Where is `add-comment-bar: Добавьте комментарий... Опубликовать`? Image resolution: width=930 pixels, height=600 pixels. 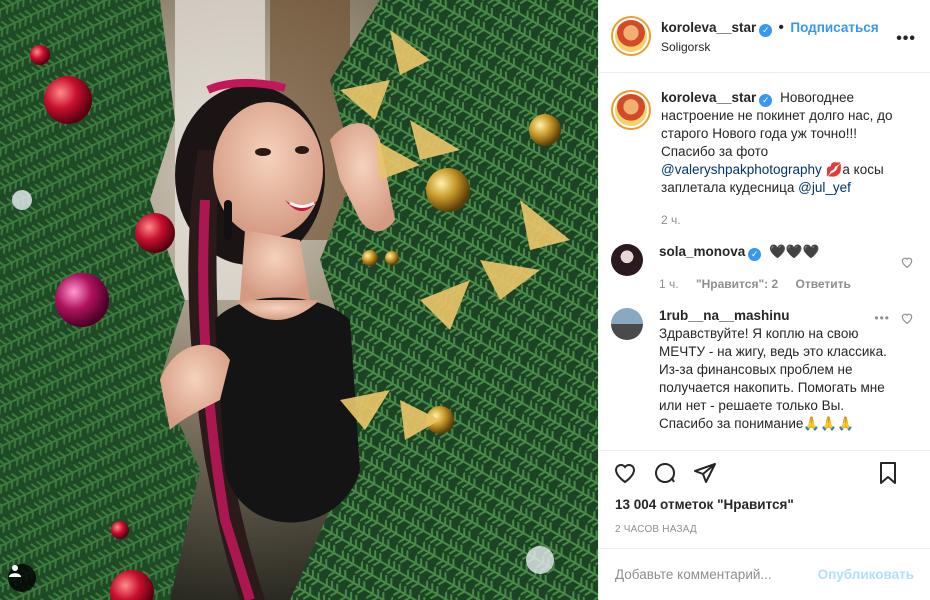 add-comment-bar: Добавьте комментарий... Опубликовать is located at coordinates (764, 574).